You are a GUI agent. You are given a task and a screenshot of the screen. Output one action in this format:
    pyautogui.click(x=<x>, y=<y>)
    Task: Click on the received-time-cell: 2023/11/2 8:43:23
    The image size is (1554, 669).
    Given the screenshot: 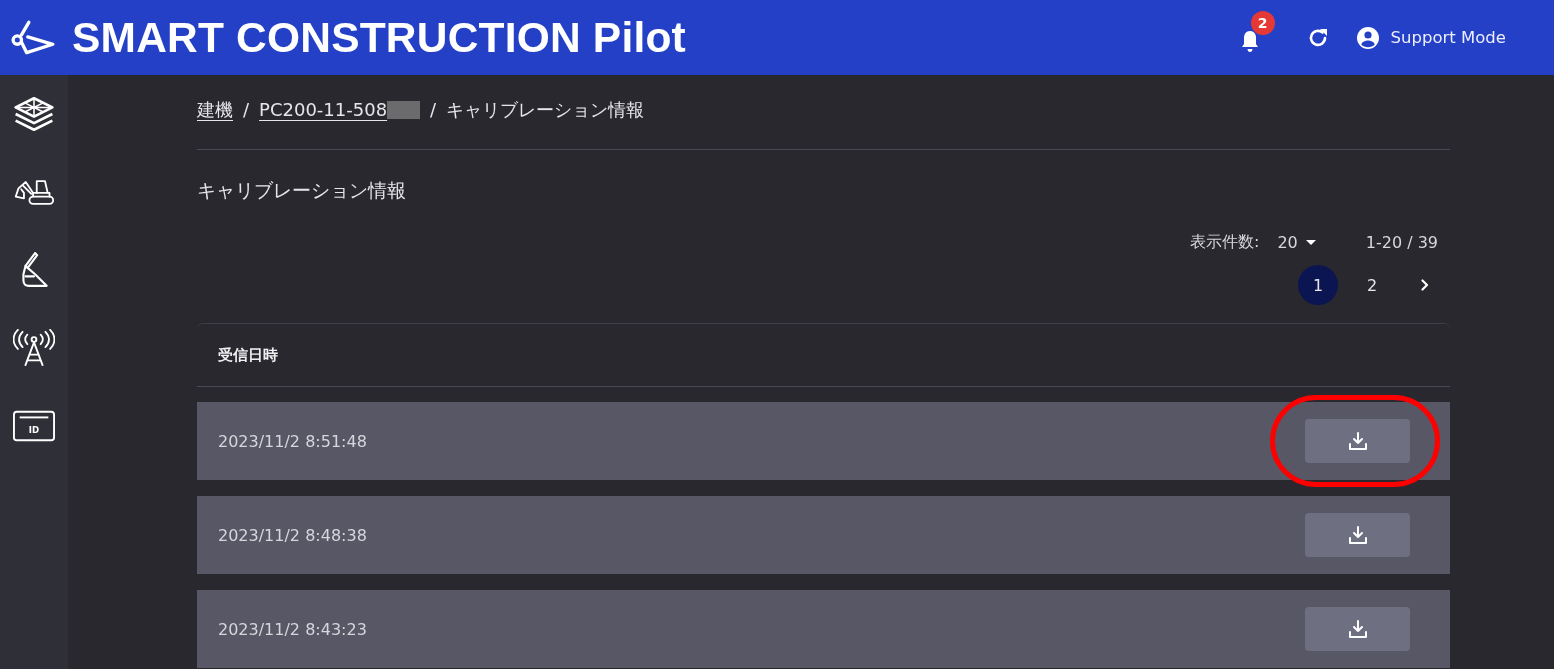 What is the action you would take?
    pyautogui.click(x=292, y=629)
    